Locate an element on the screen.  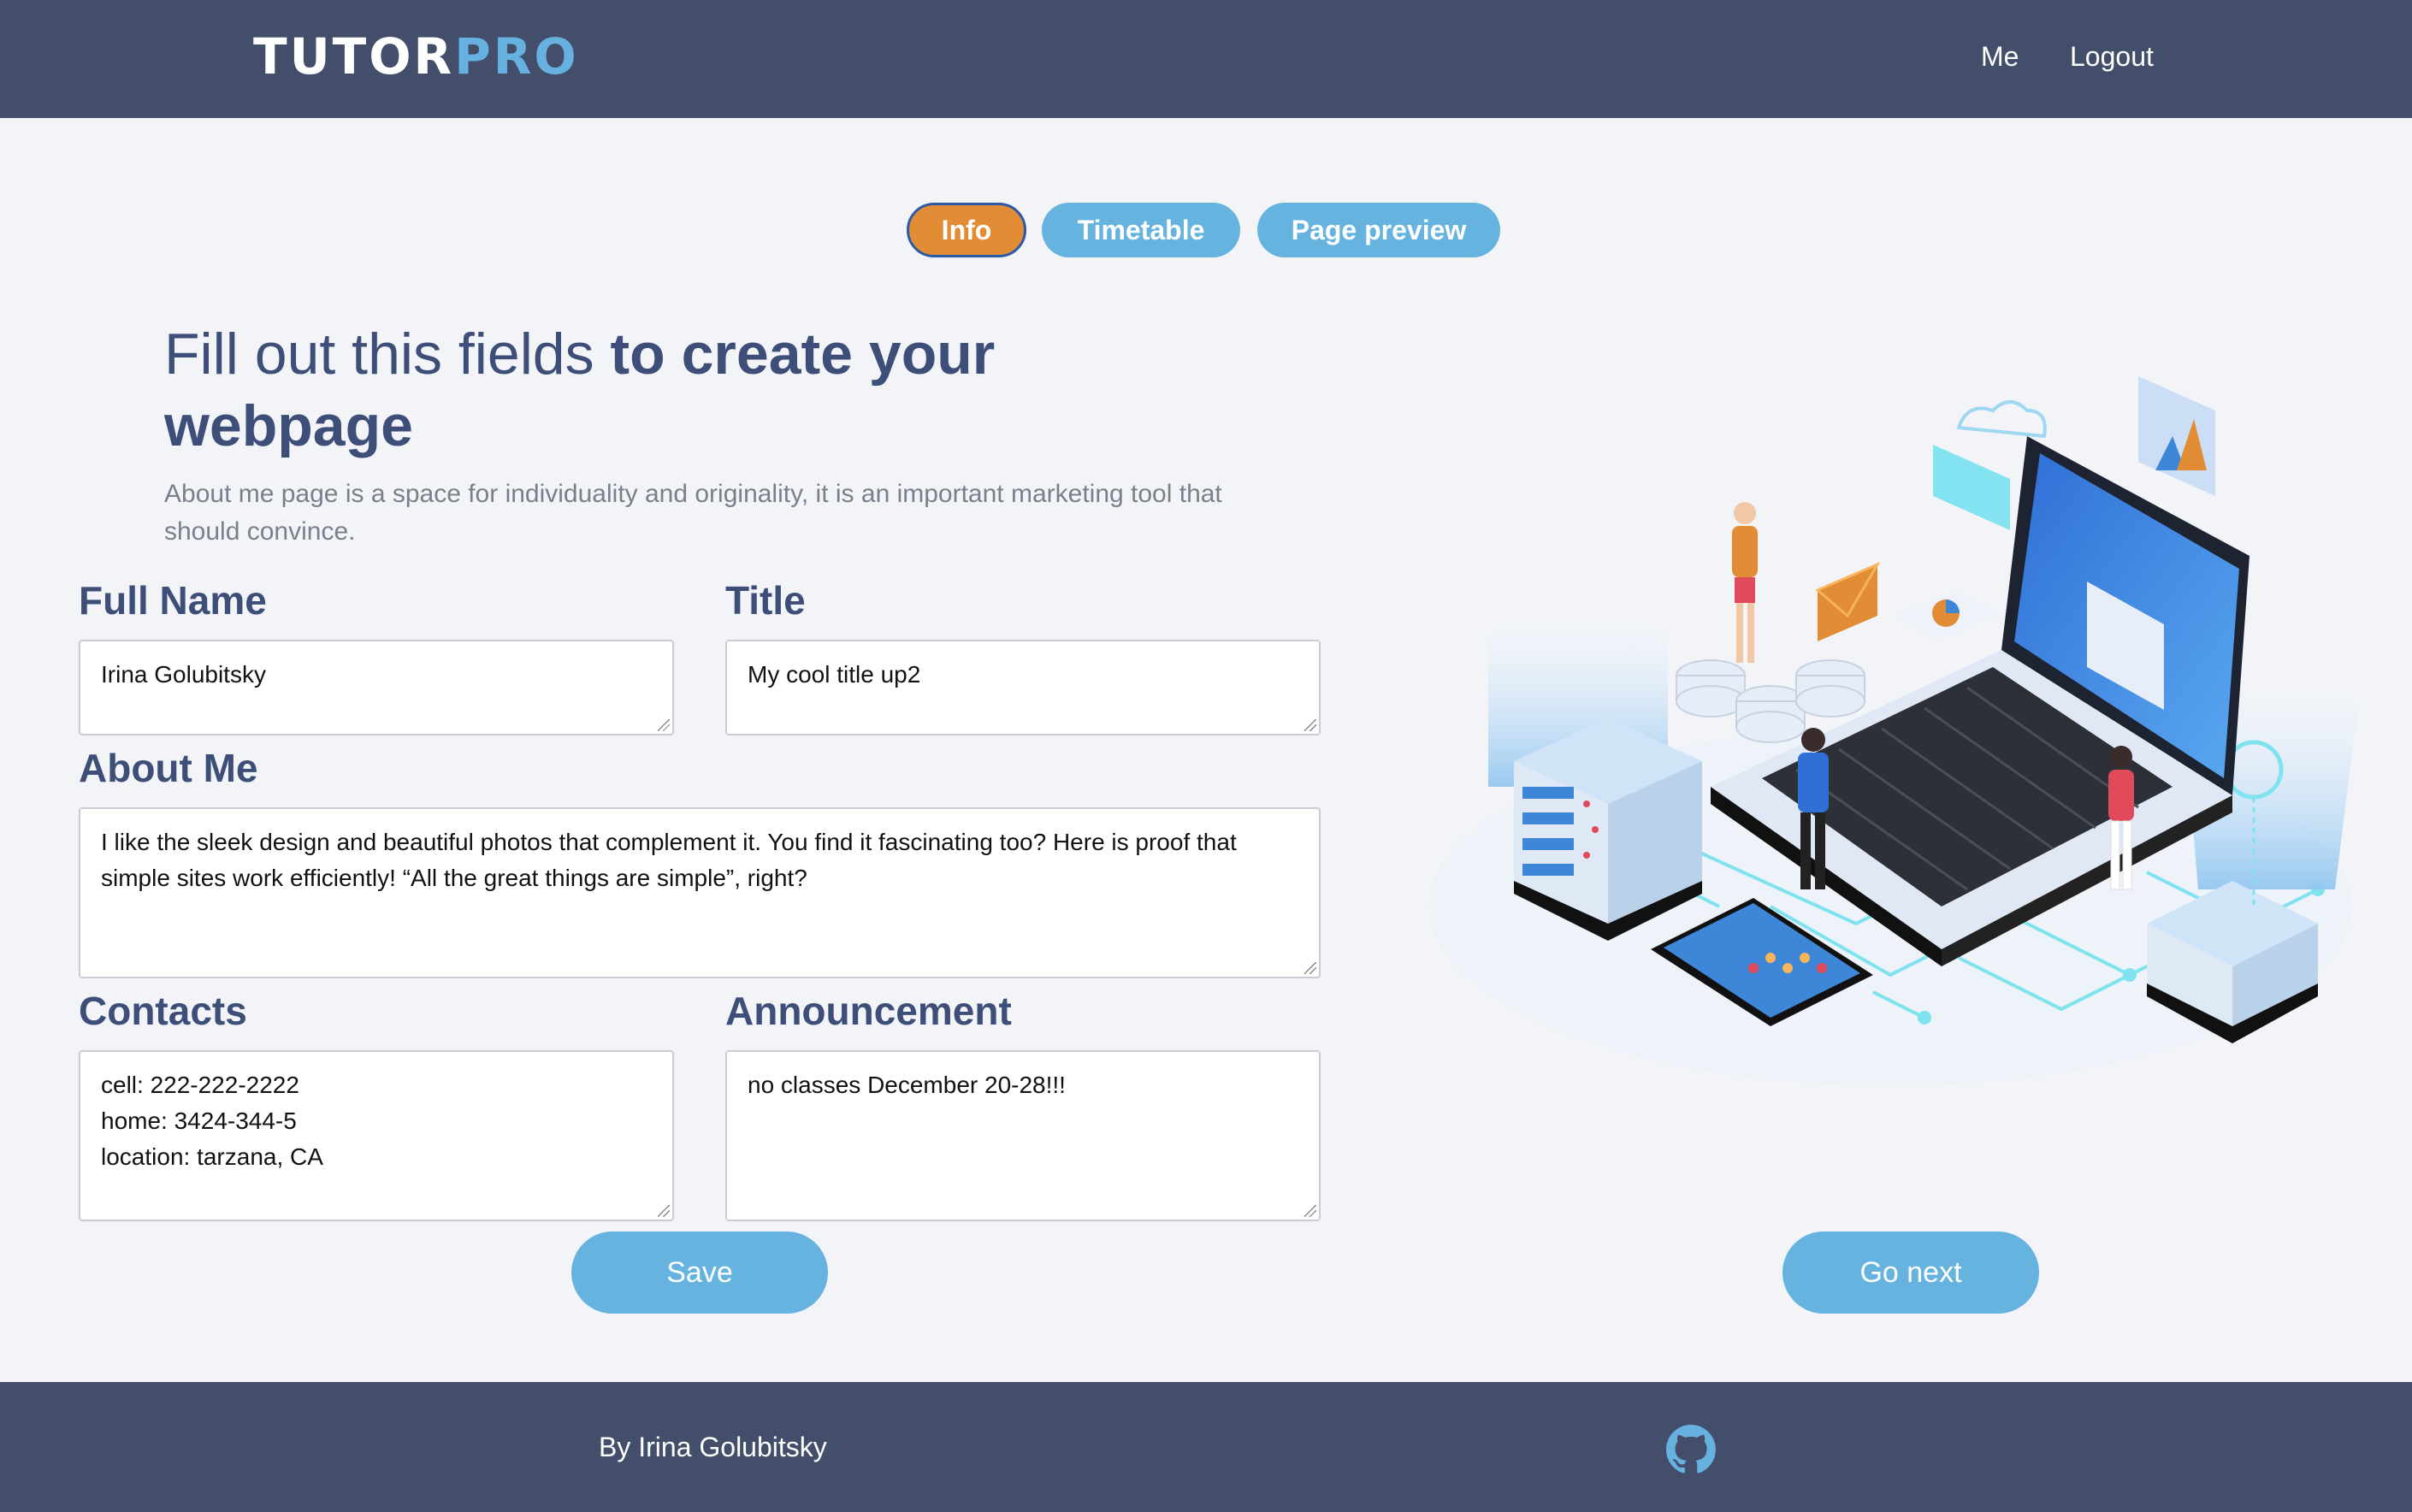
full-name-label: Full Name is located at coordinates (173, 600).